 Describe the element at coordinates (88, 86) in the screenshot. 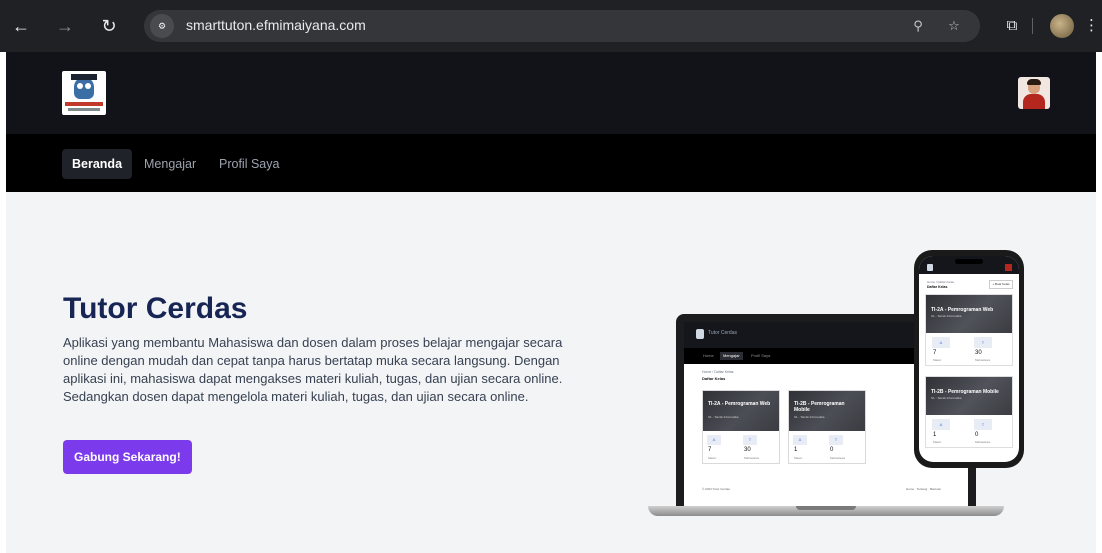

I see `logo-eye-right` at that location.